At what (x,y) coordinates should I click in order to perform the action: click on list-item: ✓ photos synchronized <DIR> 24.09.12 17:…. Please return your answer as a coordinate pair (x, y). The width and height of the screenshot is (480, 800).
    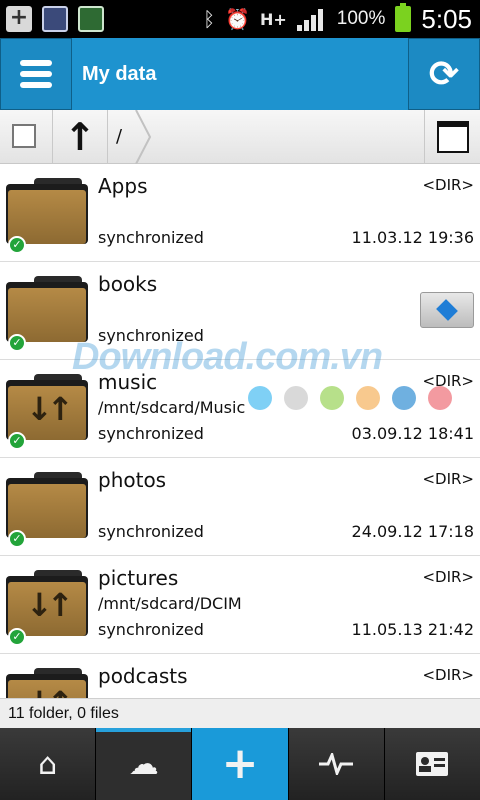
    Looking at the image, I should click on (240, 507).